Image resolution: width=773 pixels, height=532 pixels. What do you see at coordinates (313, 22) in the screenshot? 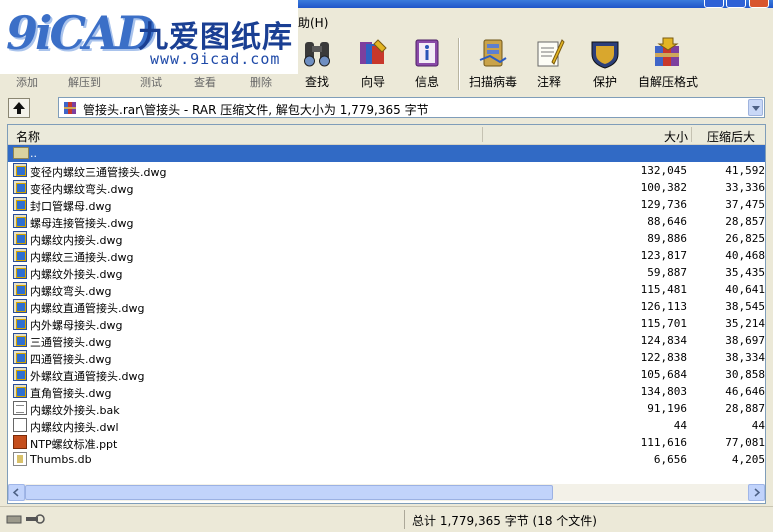
I see `menu-help: 助(H)` at bounding box center [313, 22].